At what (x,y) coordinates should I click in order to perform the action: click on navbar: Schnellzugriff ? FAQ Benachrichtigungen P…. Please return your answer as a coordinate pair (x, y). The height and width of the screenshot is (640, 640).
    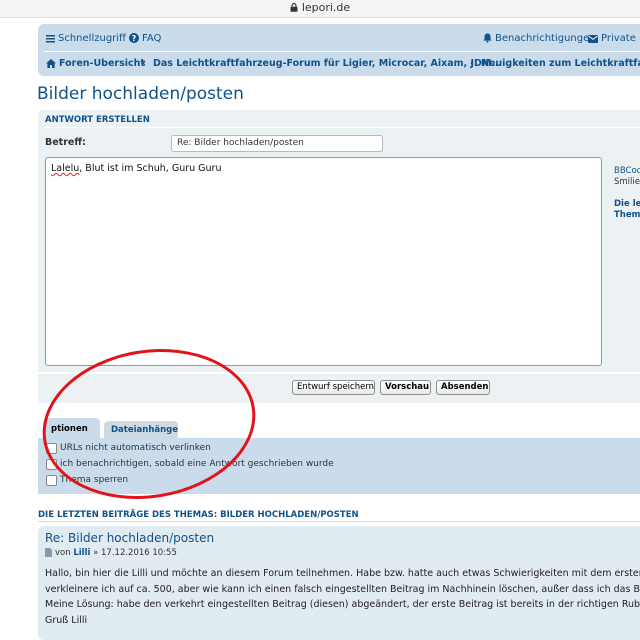
    Looking at the image, I should click on (339, 50).